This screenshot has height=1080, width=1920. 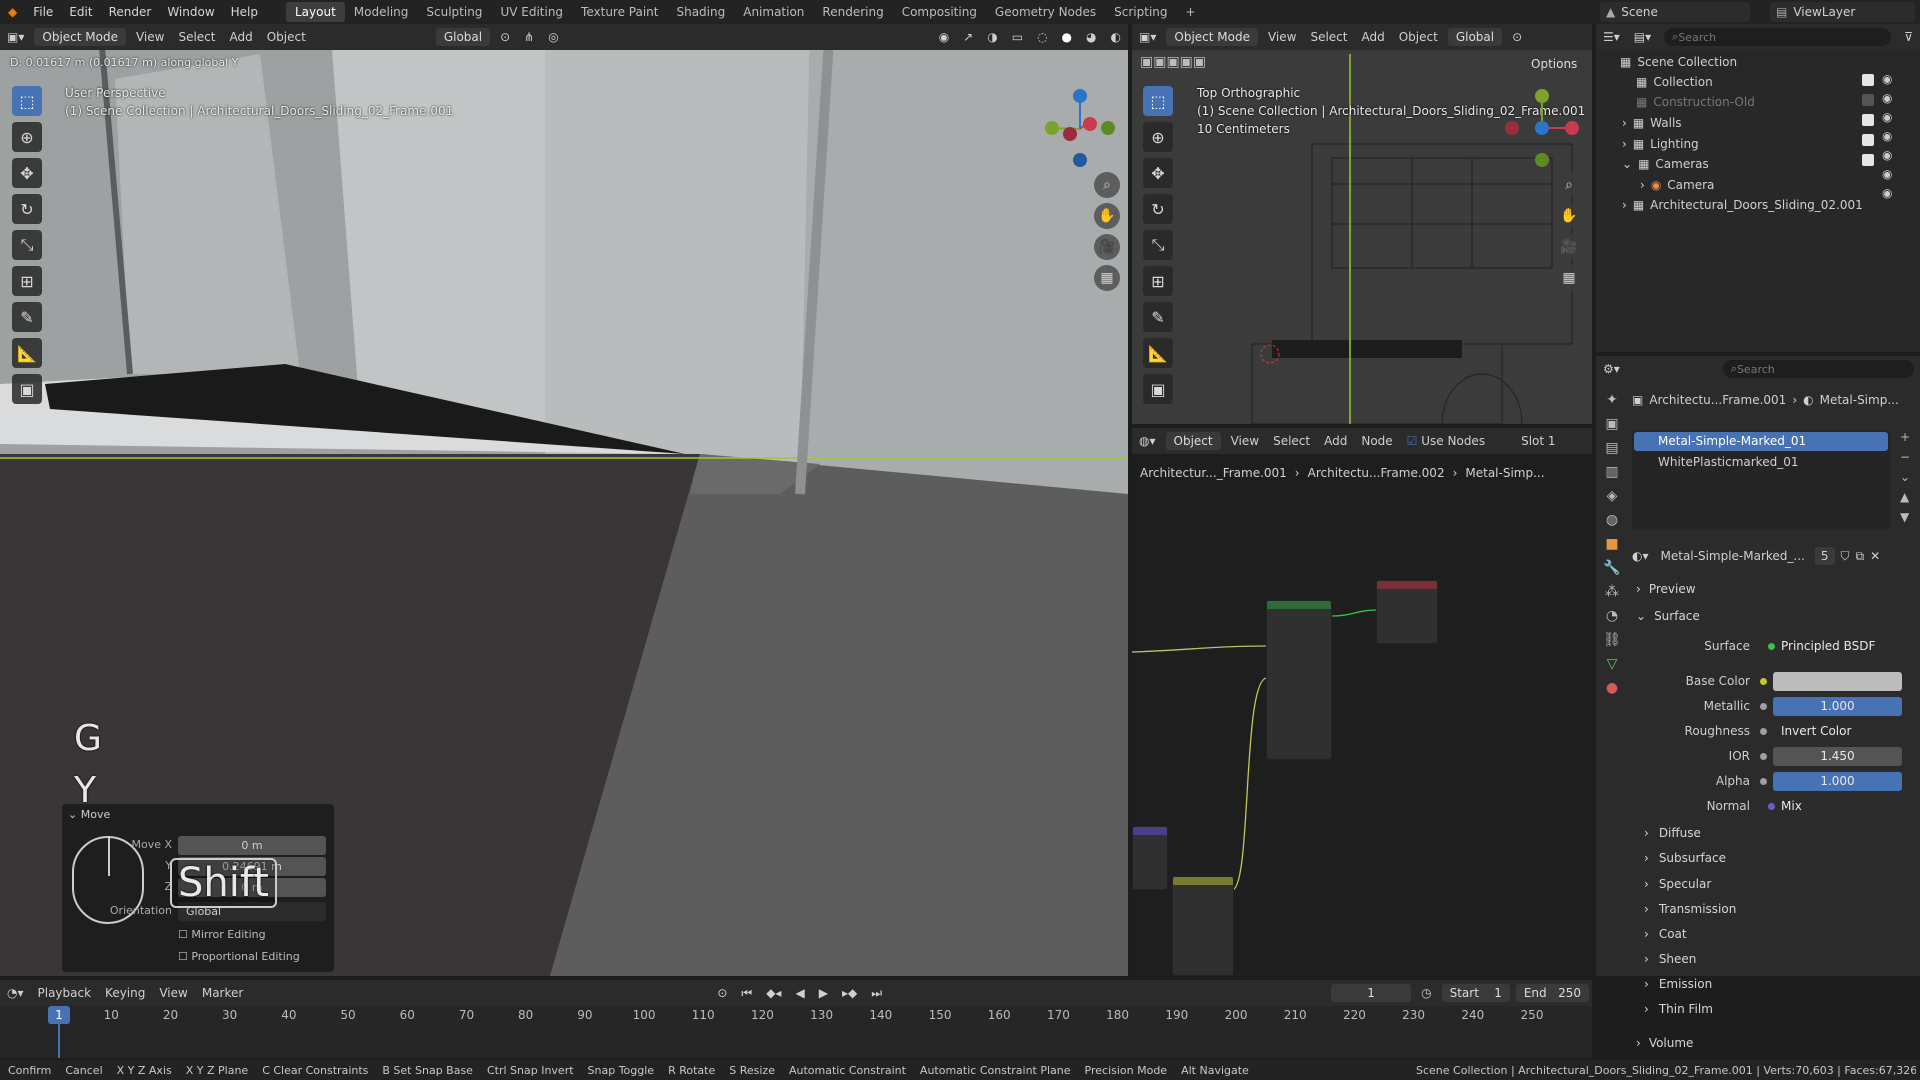 What do you see at coordinates (1842, 12) in the screenshot?
I see `view-layer-selector: ▤ ViewLayer` at bounding box center [1842, 12].